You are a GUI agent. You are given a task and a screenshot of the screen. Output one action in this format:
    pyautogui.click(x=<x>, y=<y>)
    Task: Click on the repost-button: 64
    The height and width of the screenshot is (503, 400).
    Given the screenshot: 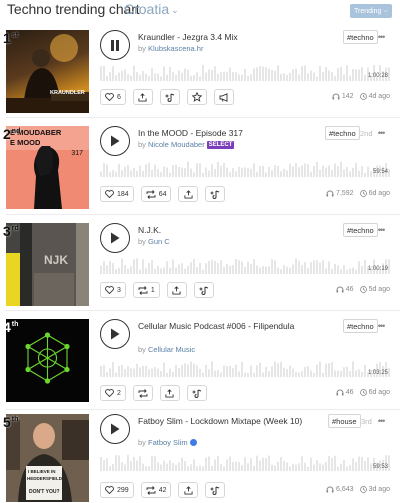 What is the action you would take?
    pyautogui.click(x=156, y=194)
    